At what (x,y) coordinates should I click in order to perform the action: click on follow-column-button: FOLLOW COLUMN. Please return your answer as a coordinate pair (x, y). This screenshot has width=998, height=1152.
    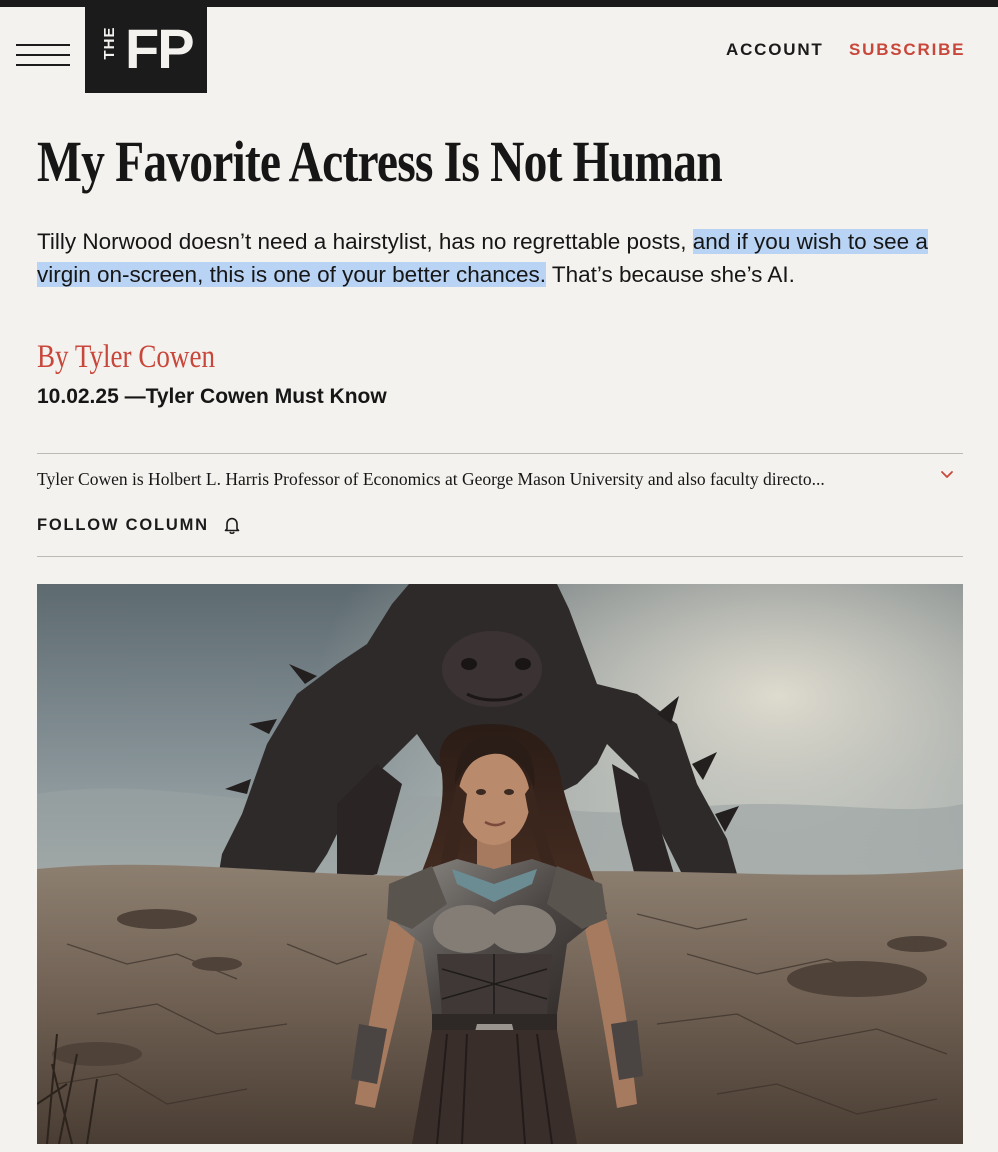
    Looking at the image, I should click on (140, 525).